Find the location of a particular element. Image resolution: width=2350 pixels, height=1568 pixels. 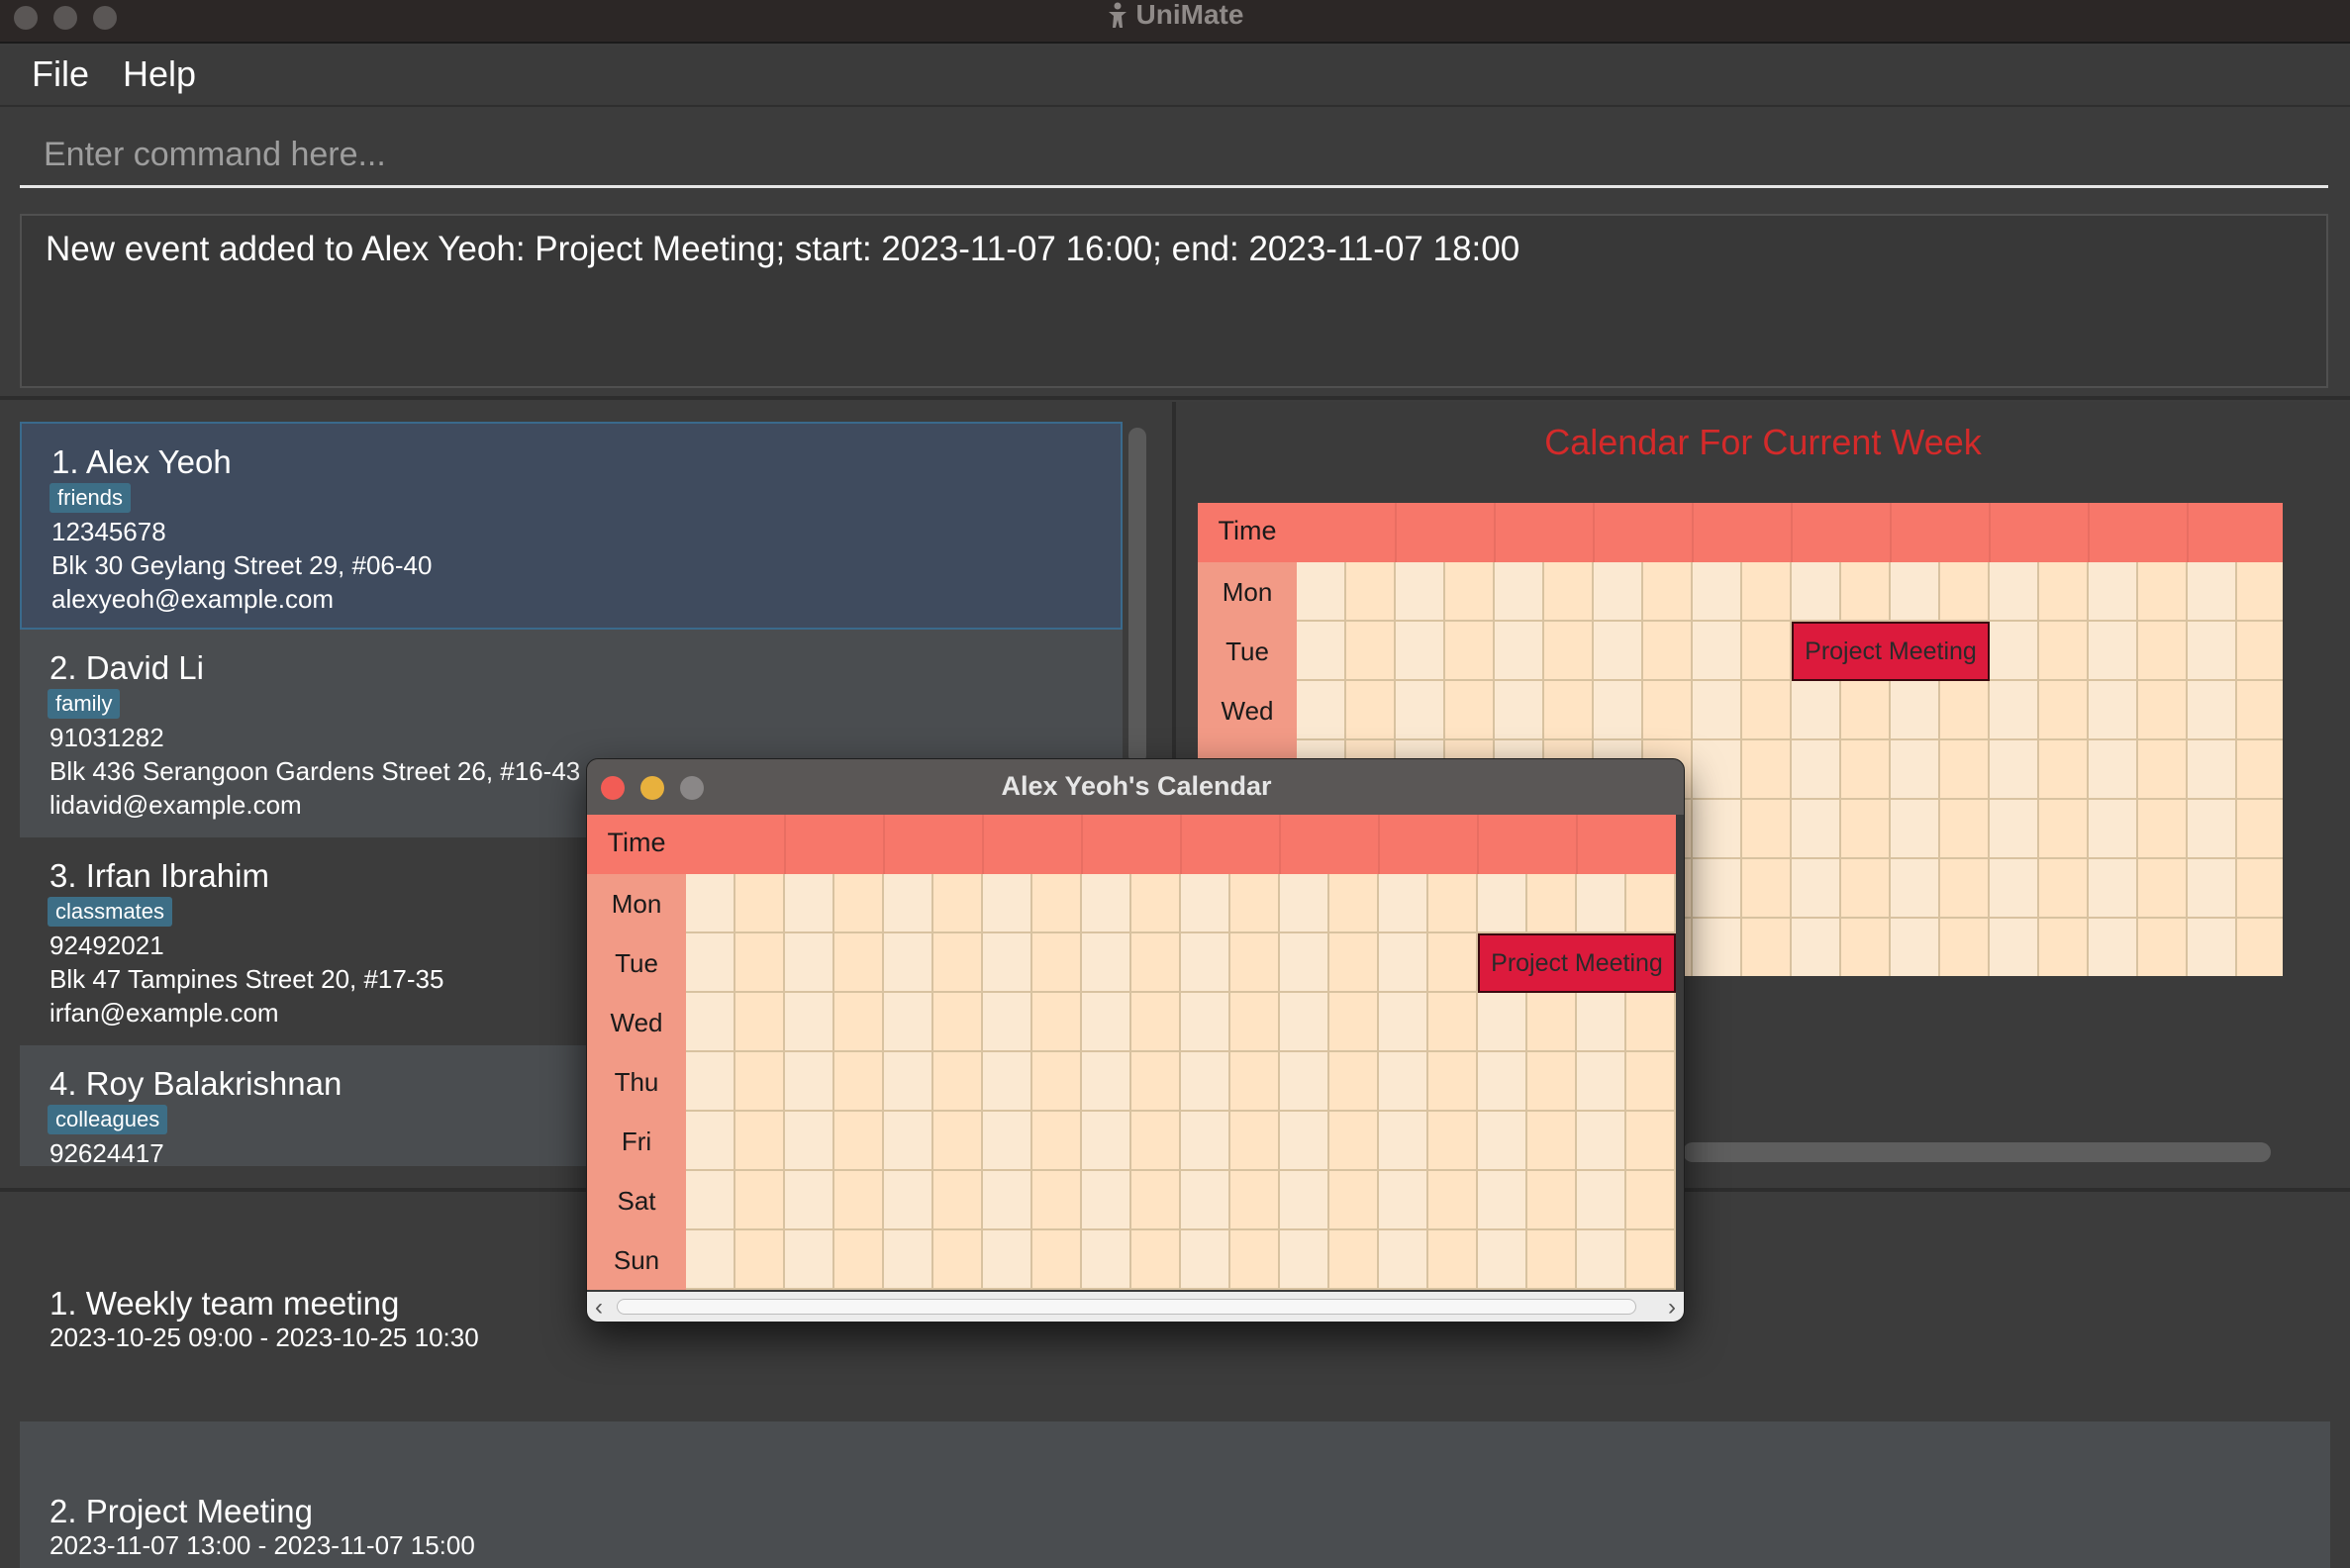

scroll-right-icon: › is located at coordinates (1672, 1308).